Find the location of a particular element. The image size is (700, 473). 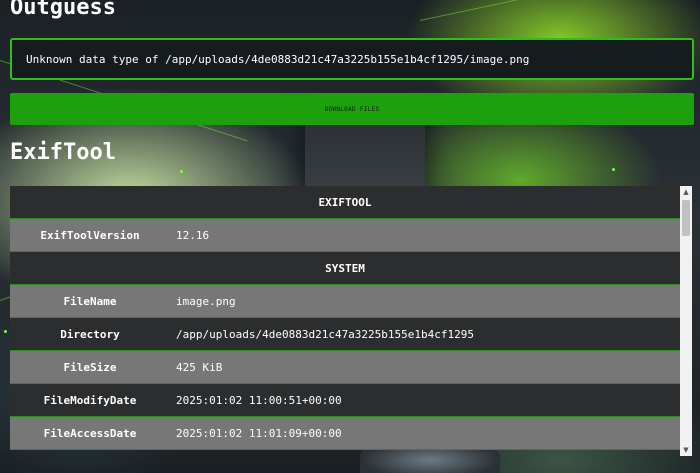

row-key: ExifToolVersion is located at coordinates (90, 235).